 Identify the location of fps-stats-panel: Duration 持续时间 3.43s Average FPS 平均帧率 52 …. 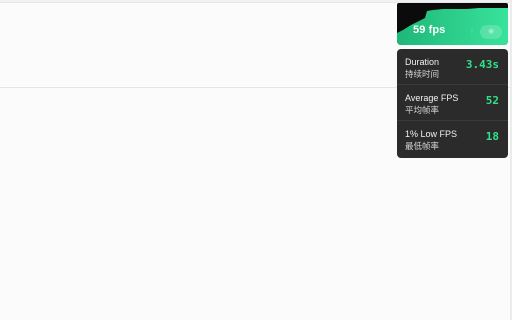
(452, 103).